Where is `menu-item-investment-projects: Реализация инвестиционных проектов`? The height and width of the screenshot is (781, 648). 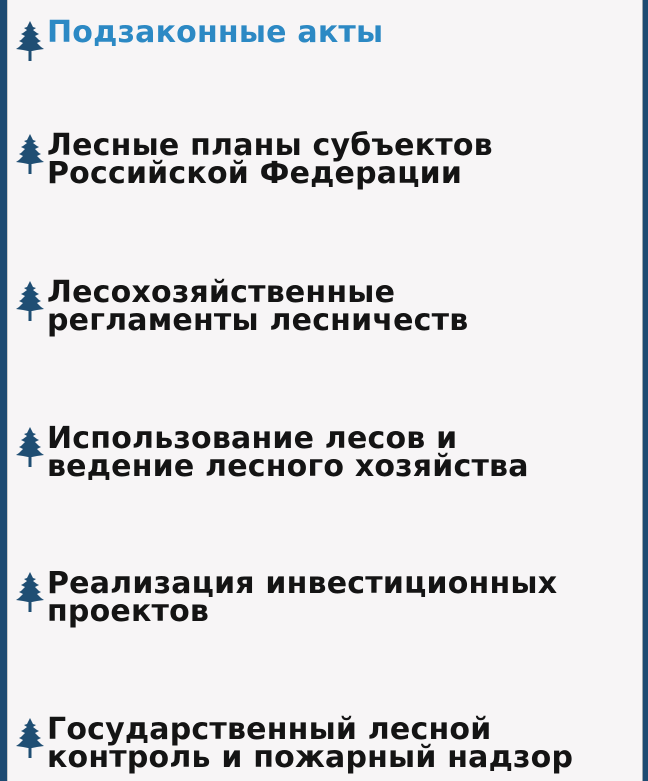
menu-item-investment-projects: Реализация инвестиционных проектов is located at coordinates (282, 599).